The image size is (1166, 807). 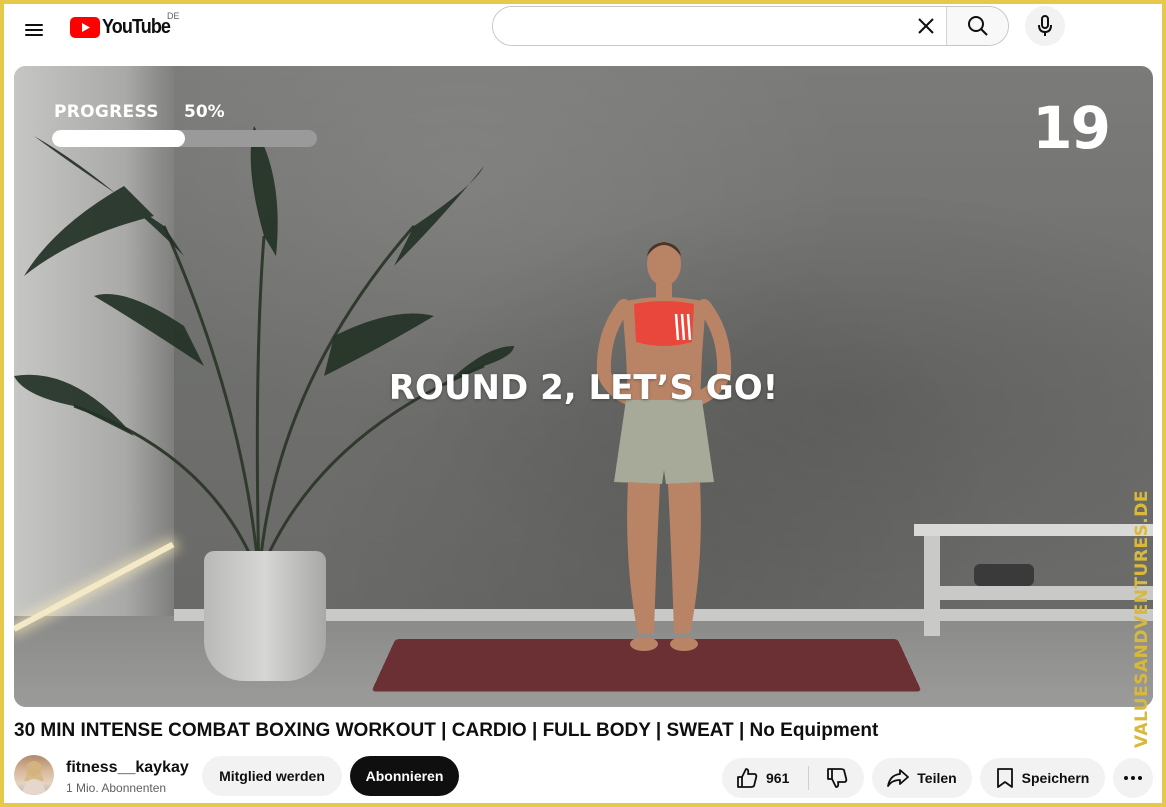 What do you see at coordinates (136, 26) in the screenshot?
I see `logo-text: YouTube` at bounding box center [136, 26].